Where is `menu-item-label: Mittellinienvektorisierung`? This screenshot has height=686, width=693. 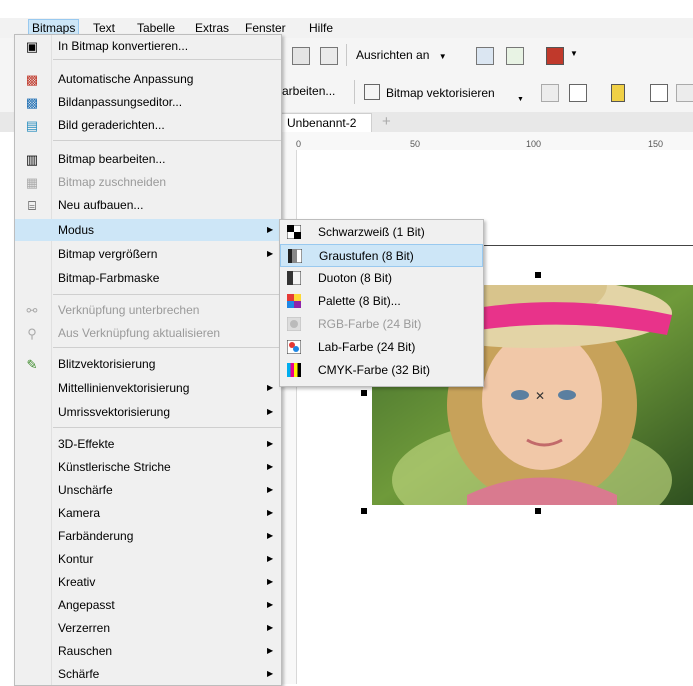
menu-item-label: Mittellinienvektorisierung is located at coordinates (124, 388).